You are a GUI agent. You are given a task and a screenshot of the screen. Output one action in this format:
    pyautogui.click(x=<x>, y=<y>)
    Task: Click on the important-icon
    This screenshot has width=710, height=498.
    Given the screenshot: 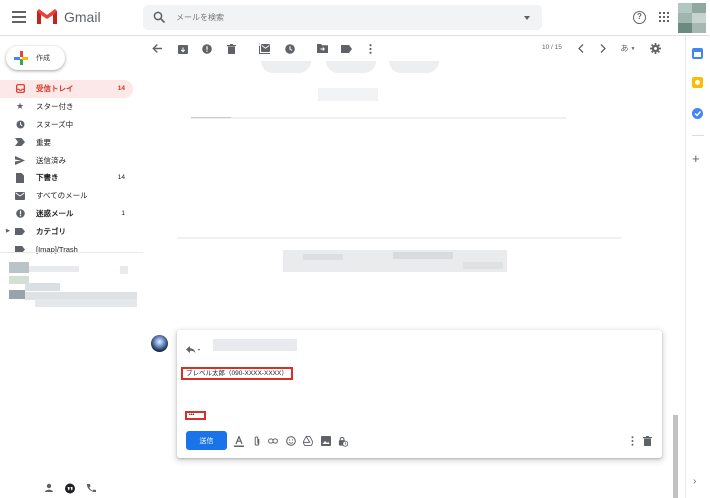 What is the action you would take?
    pyautogui.click(x=20, y=142)
    